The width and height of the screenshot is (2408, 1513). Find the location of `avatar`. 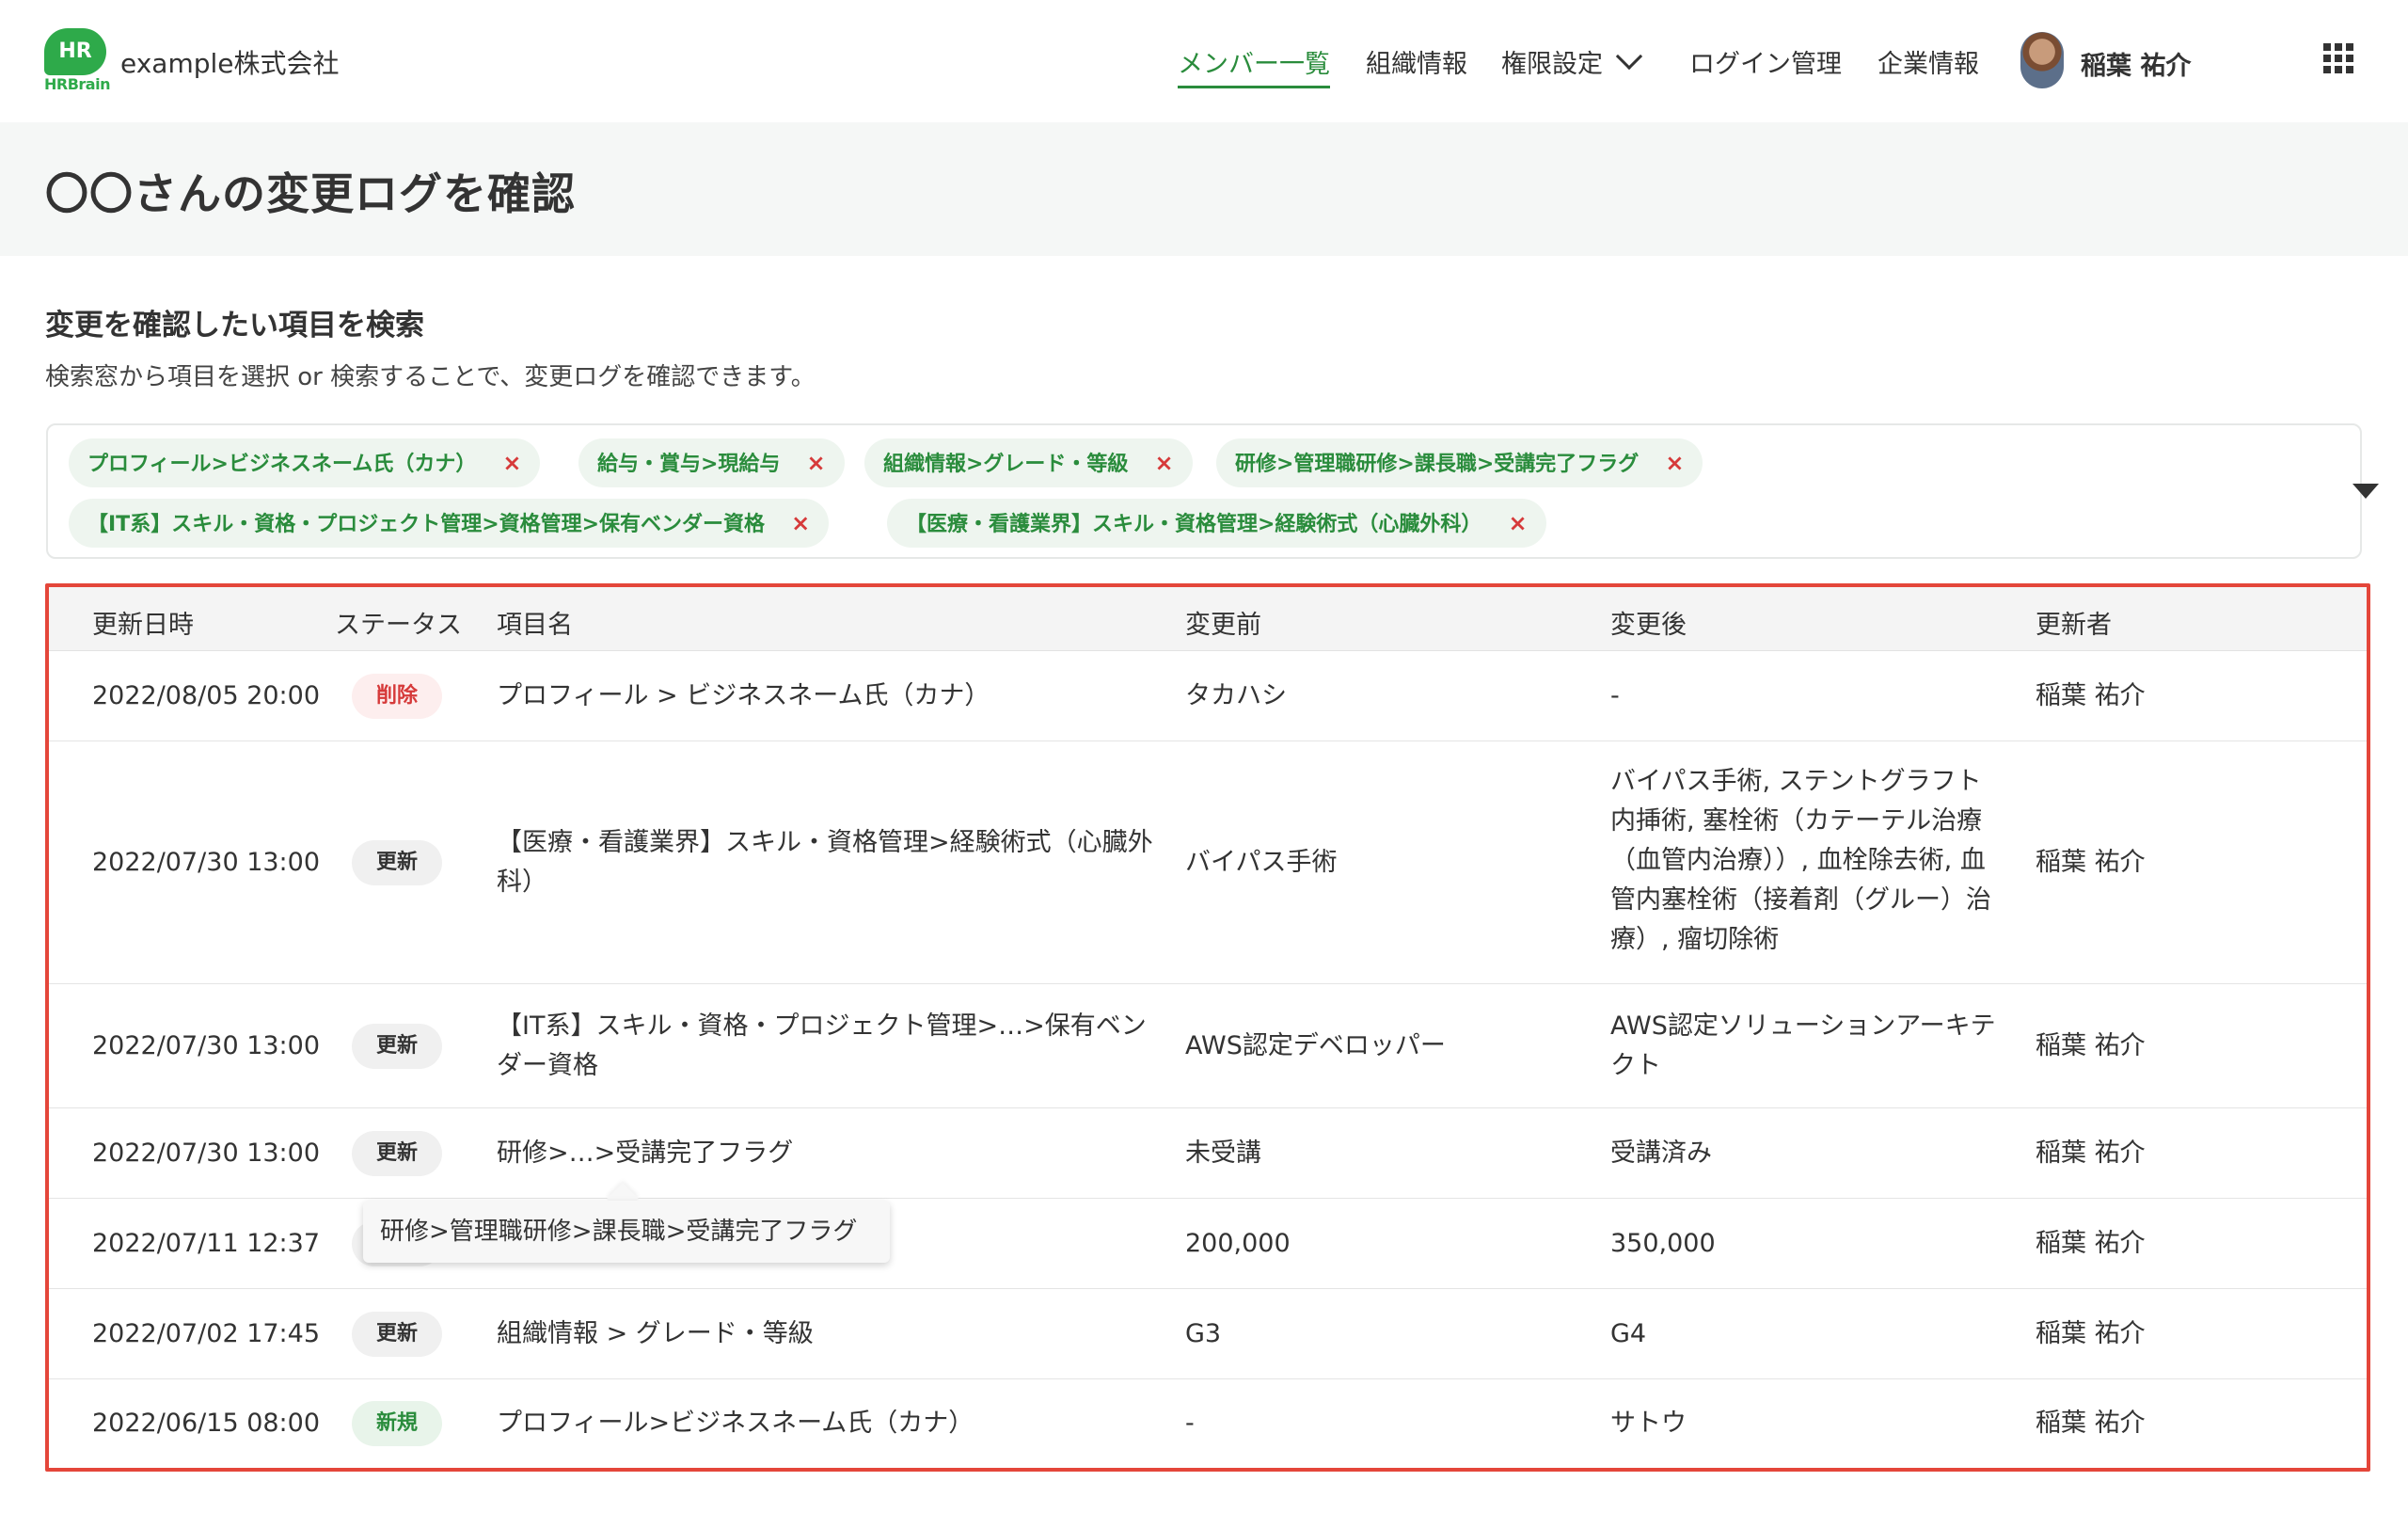

avatar is located at coordinates (2042, 60).